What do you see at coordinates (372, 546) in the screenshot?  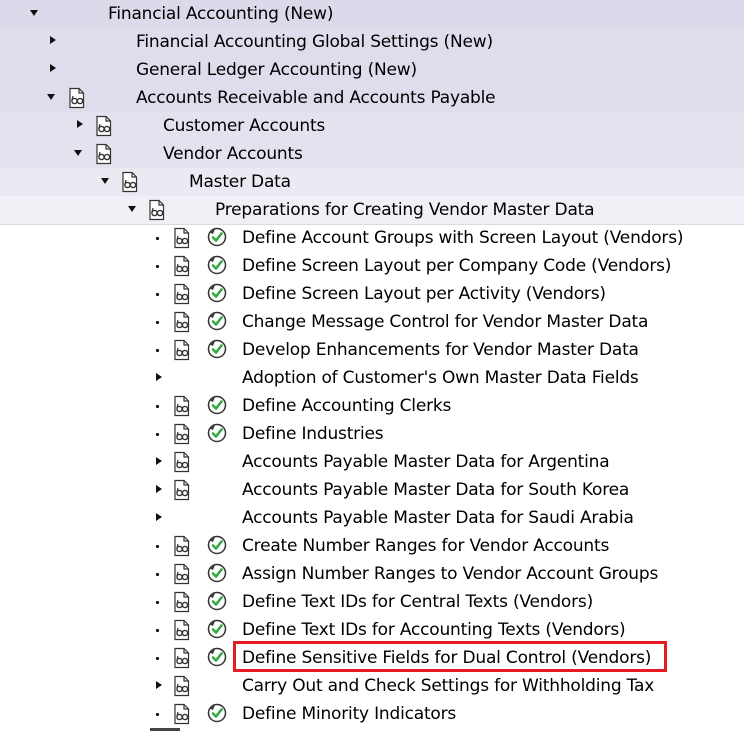 I see `activity-row: Create Number Ranges for Vendor Accounts` at bounding box center [372, 546].